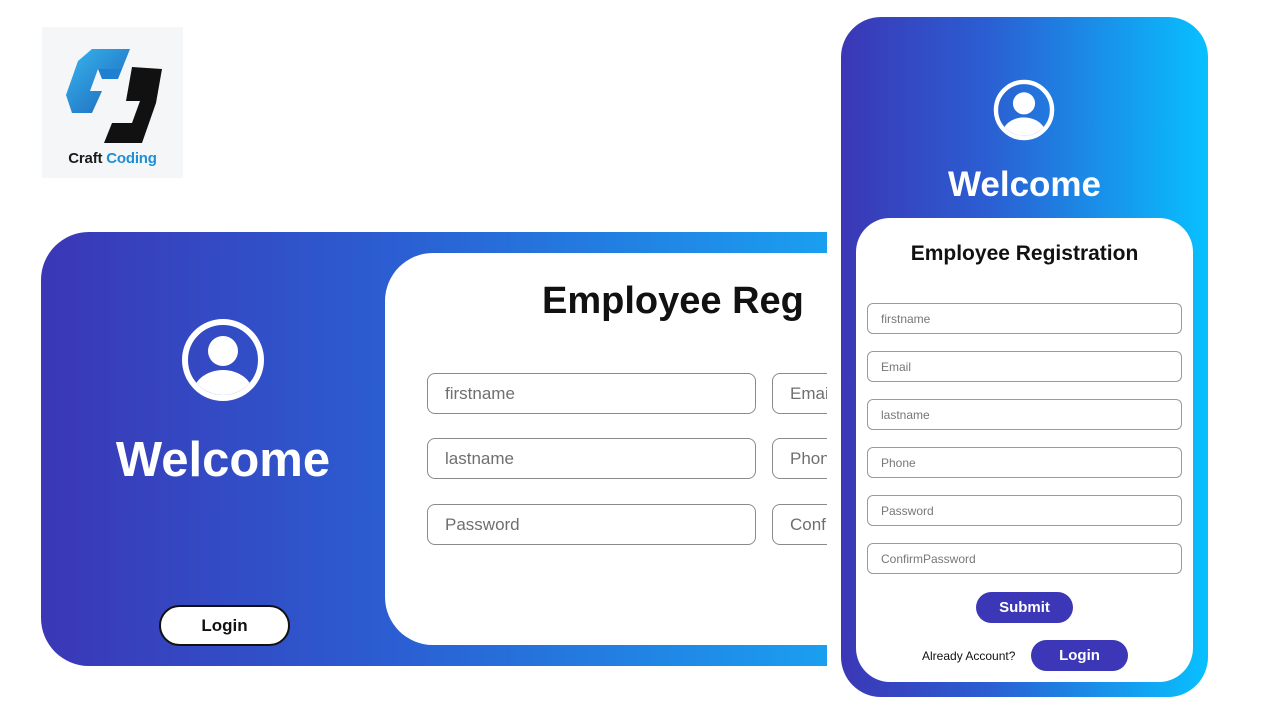 This screenshot has width=1280, height=720. What do you see at coordinates (1024, 253) in the screenshot?
I see `form-title: Employee Registration` at bounding box center [1024, 253].